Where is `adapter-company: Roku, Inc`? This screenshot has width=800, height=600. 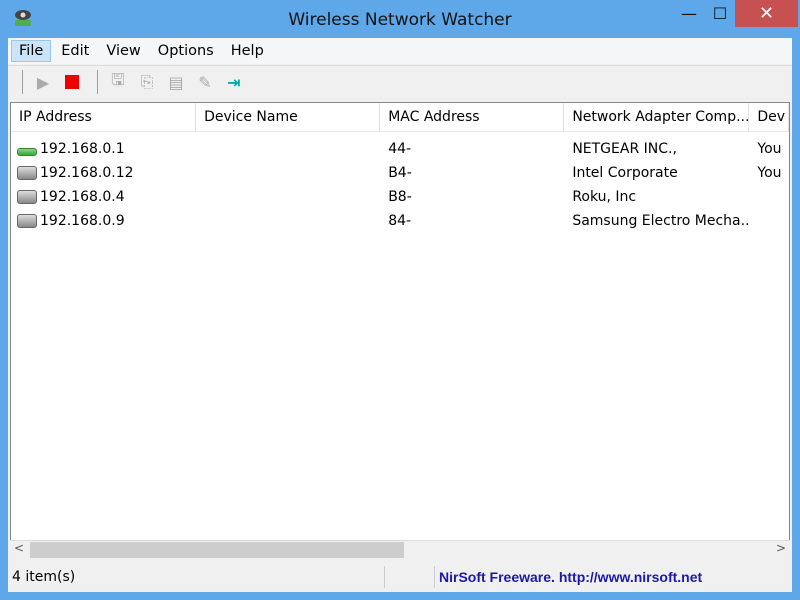
adapter-company: Roku, Inc is located at coordinates (604, 197).